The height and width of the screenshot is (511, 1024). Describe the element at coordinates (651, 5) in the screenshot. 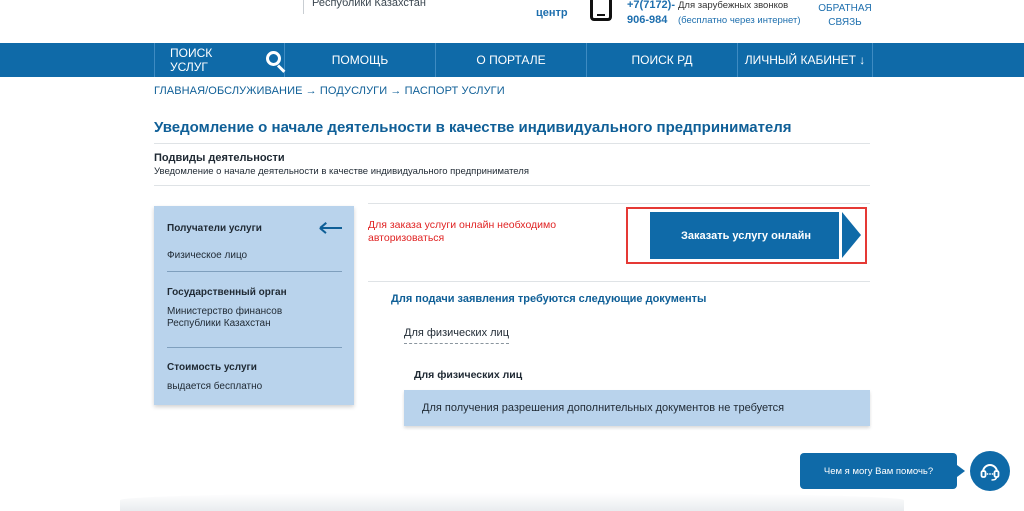

I see `phone-number-line1: +7(7172)-` at that location.